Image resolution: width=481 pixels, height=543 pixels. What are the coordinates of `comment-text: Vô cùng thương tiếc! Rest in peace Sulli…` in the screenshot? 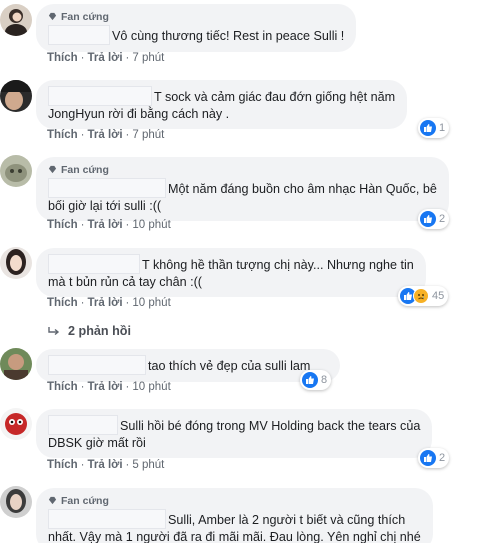 It's located at (228, 36).